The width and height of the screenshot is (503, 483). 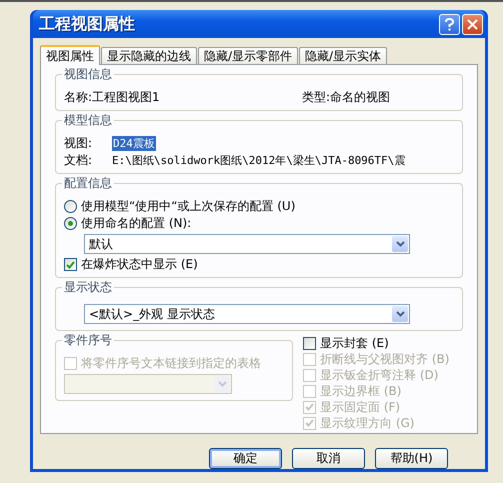 I want to click on field-label: 类型:, so click(x=316, y=97).